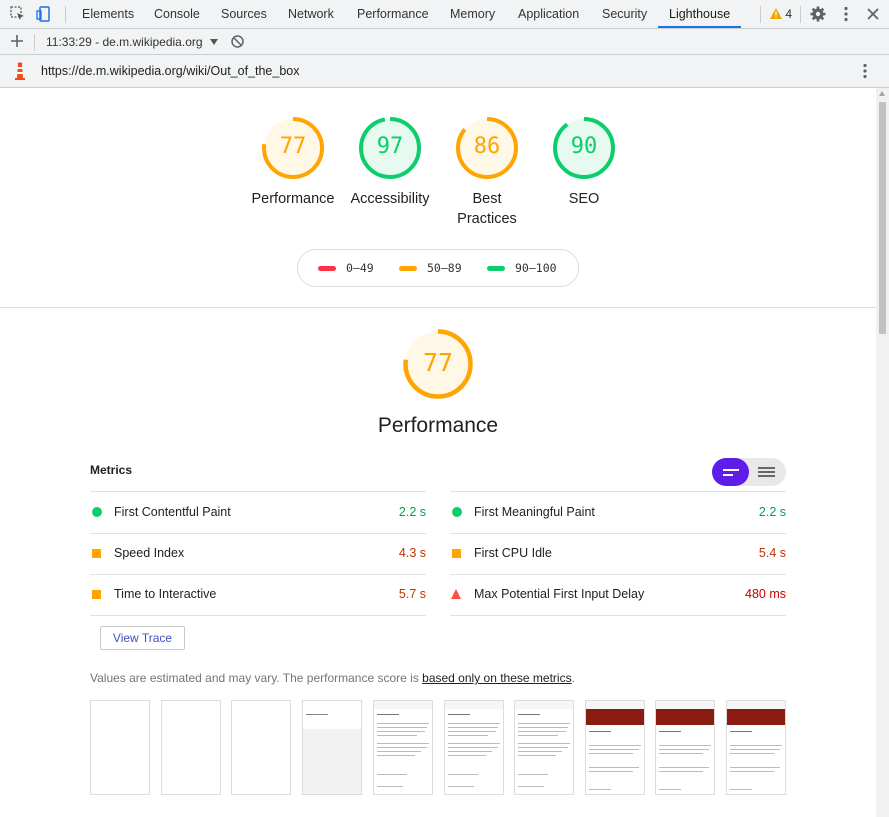 The width and height of the screenshot is (889, 817). What do you see at coordinates (487, 148) in the screenshot?
I see `gauge-best-practices: 86` at bounding box center [487, 148].